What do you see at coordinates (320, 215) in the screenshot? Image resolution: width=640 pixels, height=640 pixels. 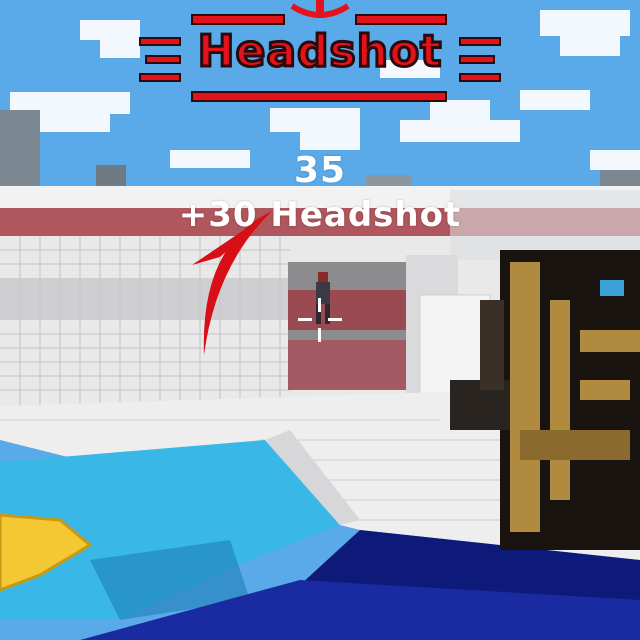 I see `headshot-bonus-text: +30 Headshot` at bounding box center [320, 215].